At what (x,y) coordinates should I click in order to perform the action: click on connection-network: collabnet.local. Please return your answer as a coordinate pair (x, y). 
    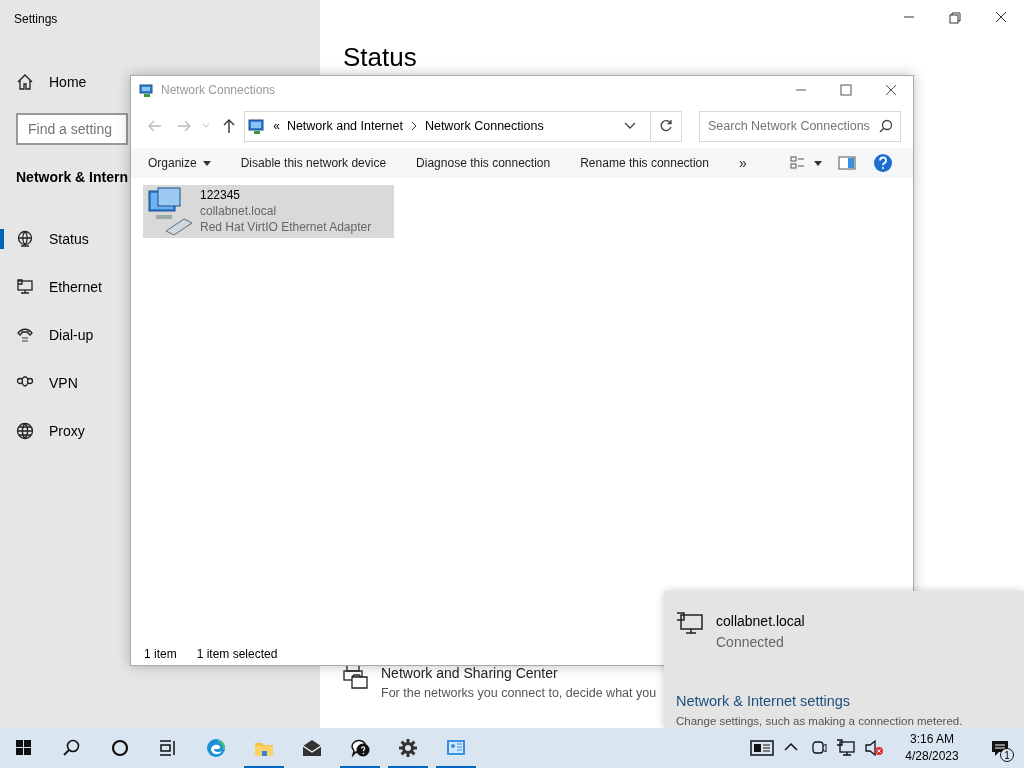
    Looking at the image, I should click on (239, 211).